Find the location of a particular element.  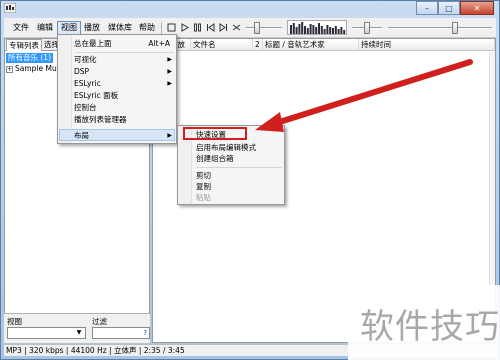

chevron-down-icon: ▼ is located at coordinates (79, 332).